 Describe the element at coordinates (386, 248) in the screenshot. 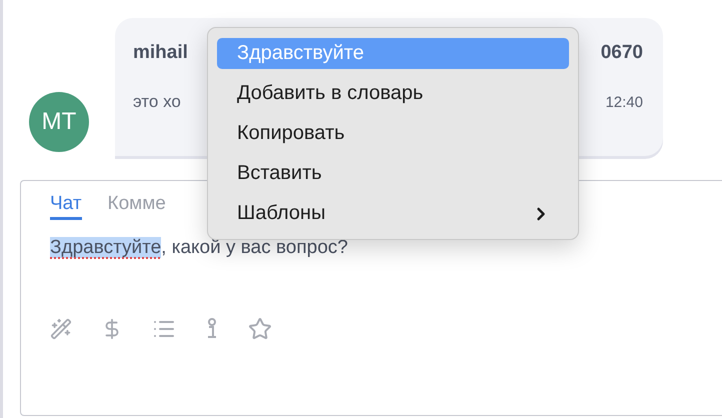

I see `message-input: Здравстуйте, какой у вас вопрос?` at that location.